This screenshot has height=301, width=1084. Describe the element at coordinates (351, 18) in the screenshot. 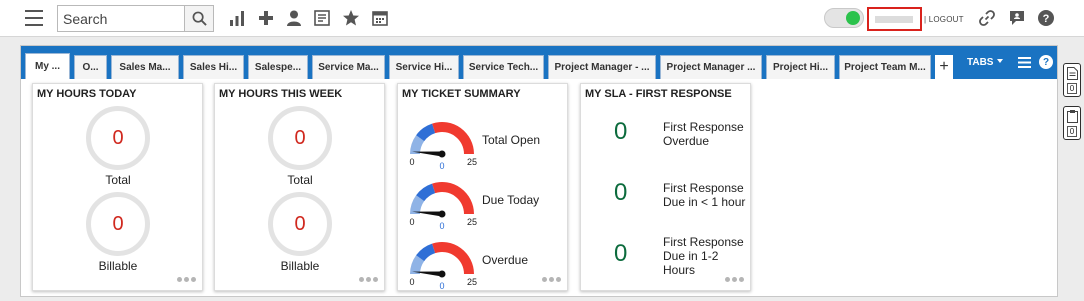

I see `star-icon` at that location.